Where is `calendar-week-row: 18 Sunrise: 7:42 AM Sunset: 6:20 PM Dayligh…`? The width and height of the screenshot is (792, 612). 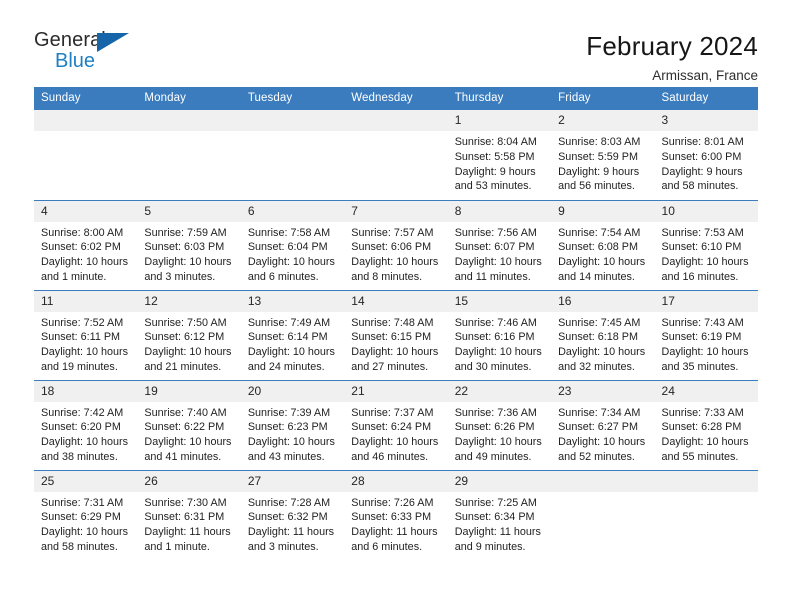
calendar-week-row: 18 Sunrise: 7:42 AM Sunset: 6:20 PM Dayligh… is located at coordinates (396, 424).